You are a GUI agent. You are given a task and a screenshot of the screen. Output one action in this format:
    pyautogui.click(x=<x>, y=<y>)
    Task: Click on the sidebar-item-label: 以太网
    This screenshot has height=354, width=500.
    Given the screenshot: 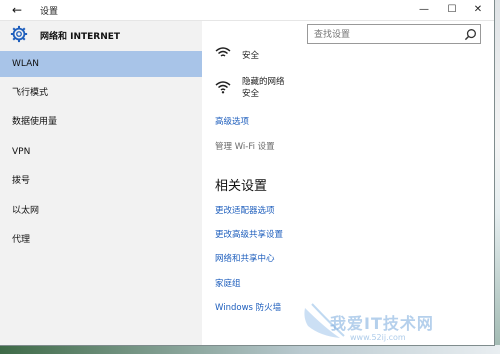 What is the action you would take?
    pyautogui.click(x=26, y=211)
    